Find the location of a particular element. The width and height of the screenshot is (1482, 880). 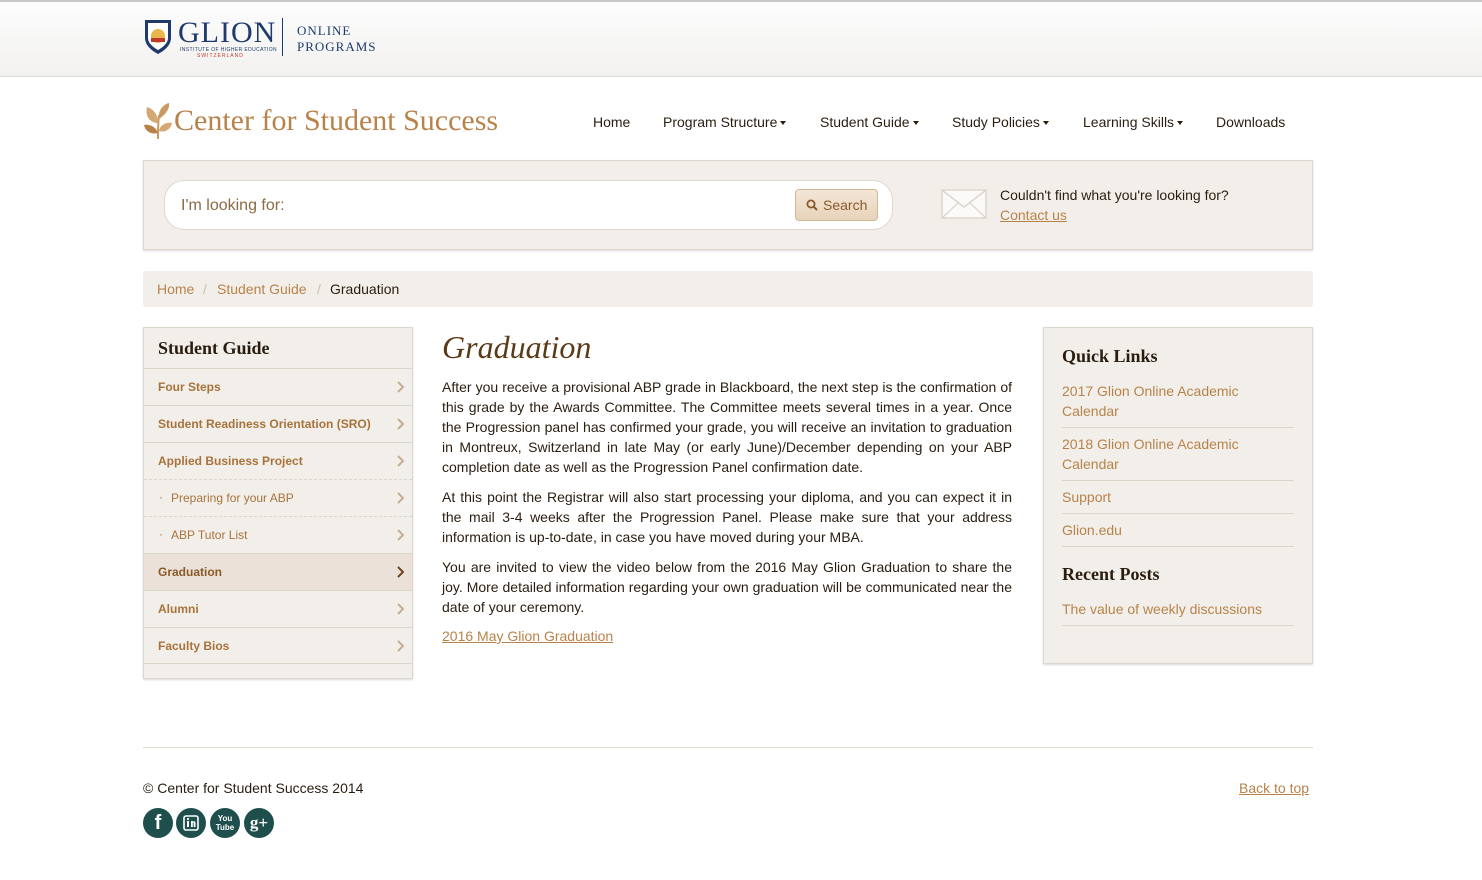

facebook-glyph: f is located at coordinates (158, 823).